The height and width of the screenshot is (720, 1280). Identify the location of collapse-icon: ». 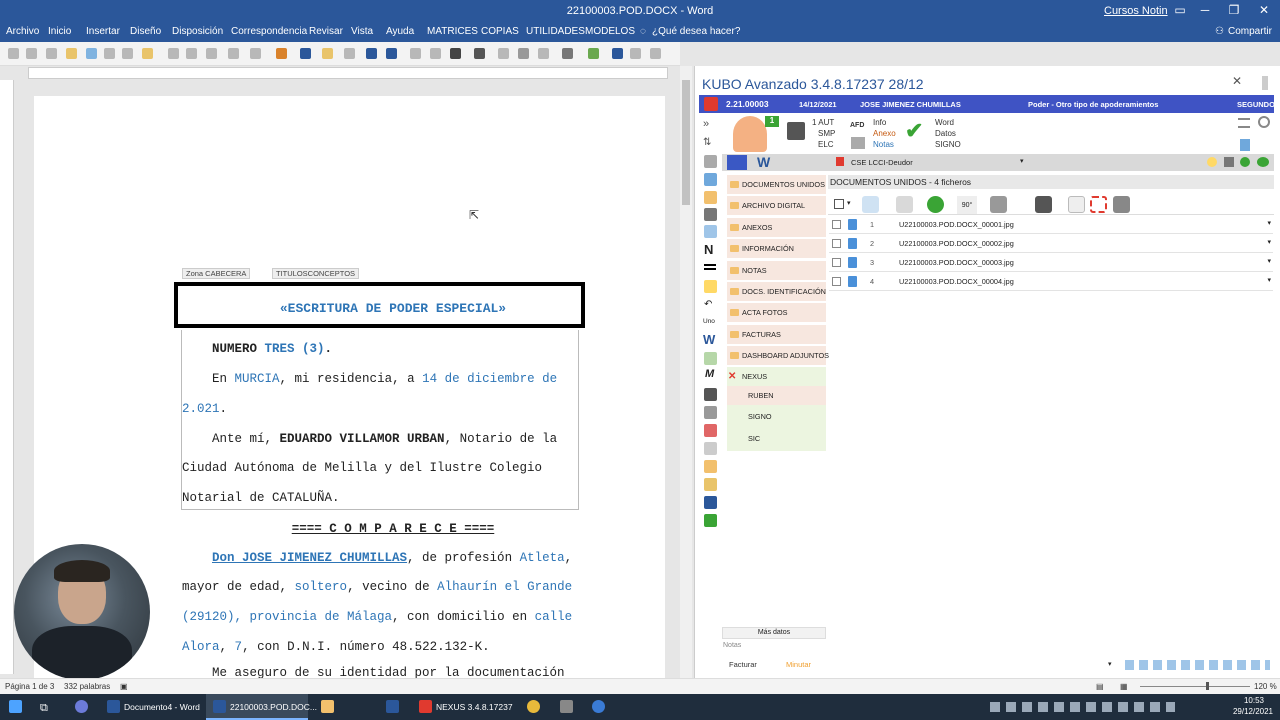
(706, 124).